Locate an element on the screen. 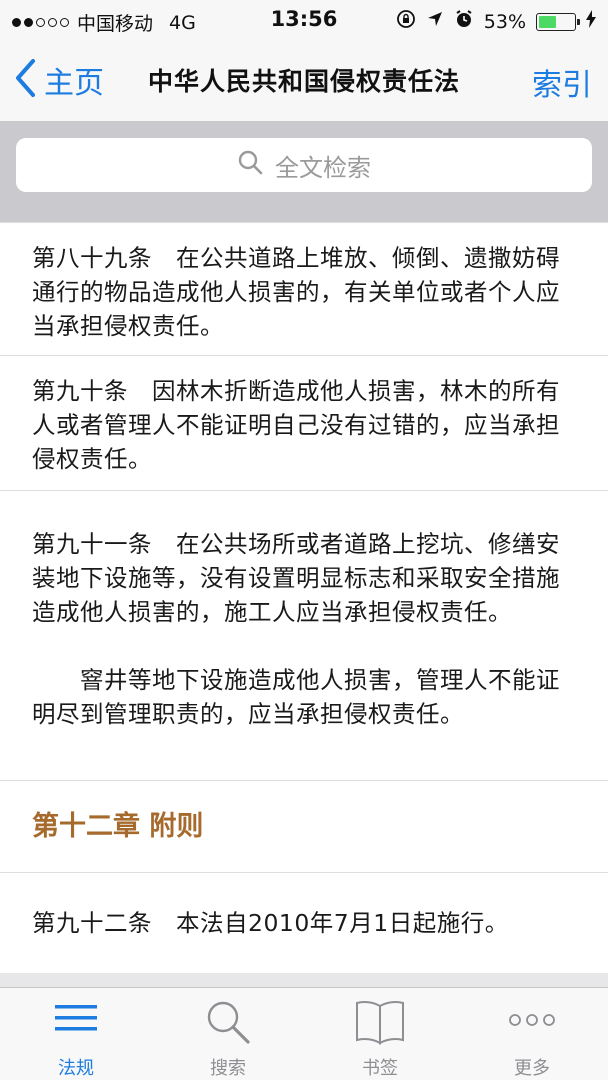 The width and height of the screenshot is (608, 1081). battery-tip is located at coordinates (578, 21).